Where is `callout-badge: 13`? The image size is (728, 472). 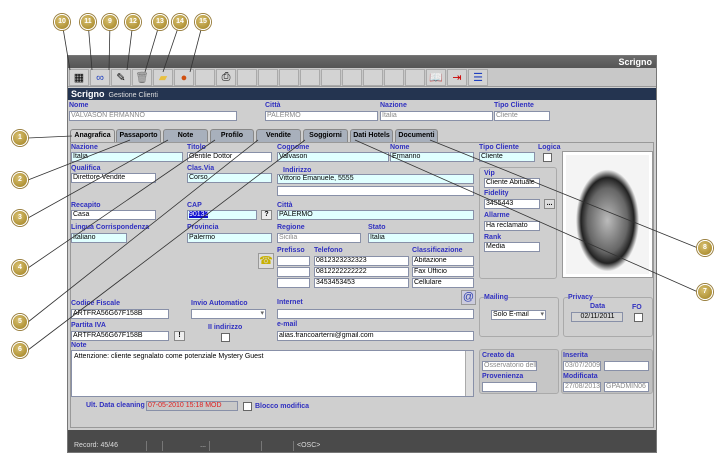 callout-badge: 13 is located at coordinates (160, 22).